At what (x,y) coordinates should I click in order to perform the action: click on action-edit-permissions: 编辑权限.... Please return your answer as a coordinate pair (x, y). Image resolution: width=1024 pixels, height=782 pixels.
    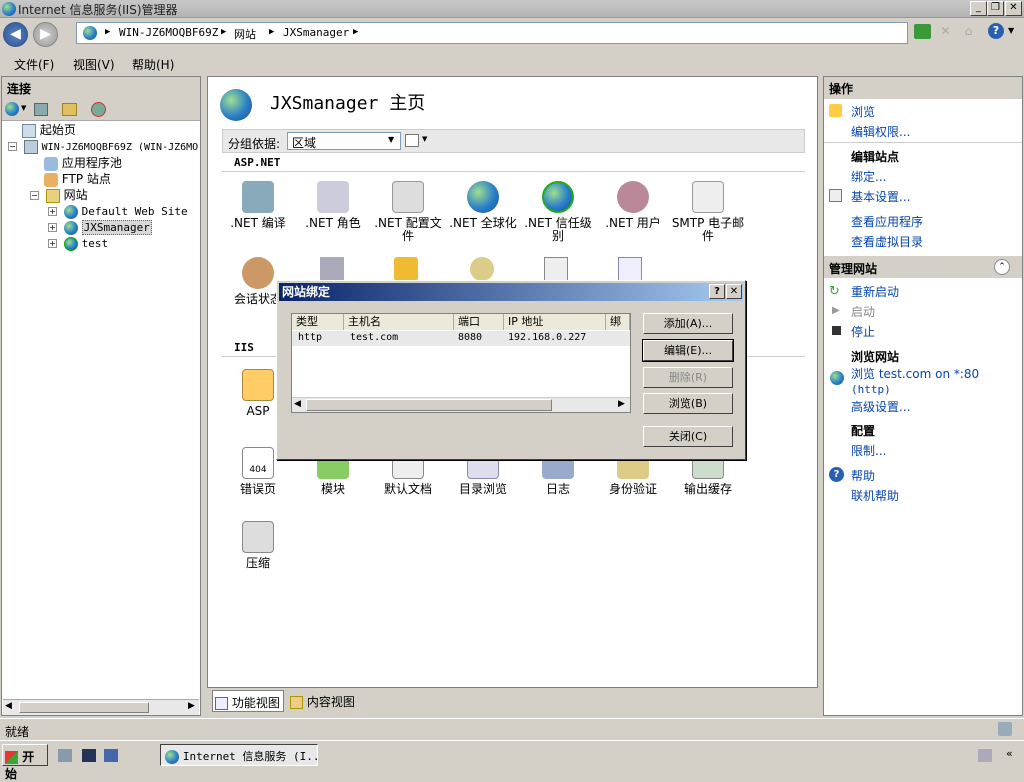
    Looking at the image, I should click on (880, 131).